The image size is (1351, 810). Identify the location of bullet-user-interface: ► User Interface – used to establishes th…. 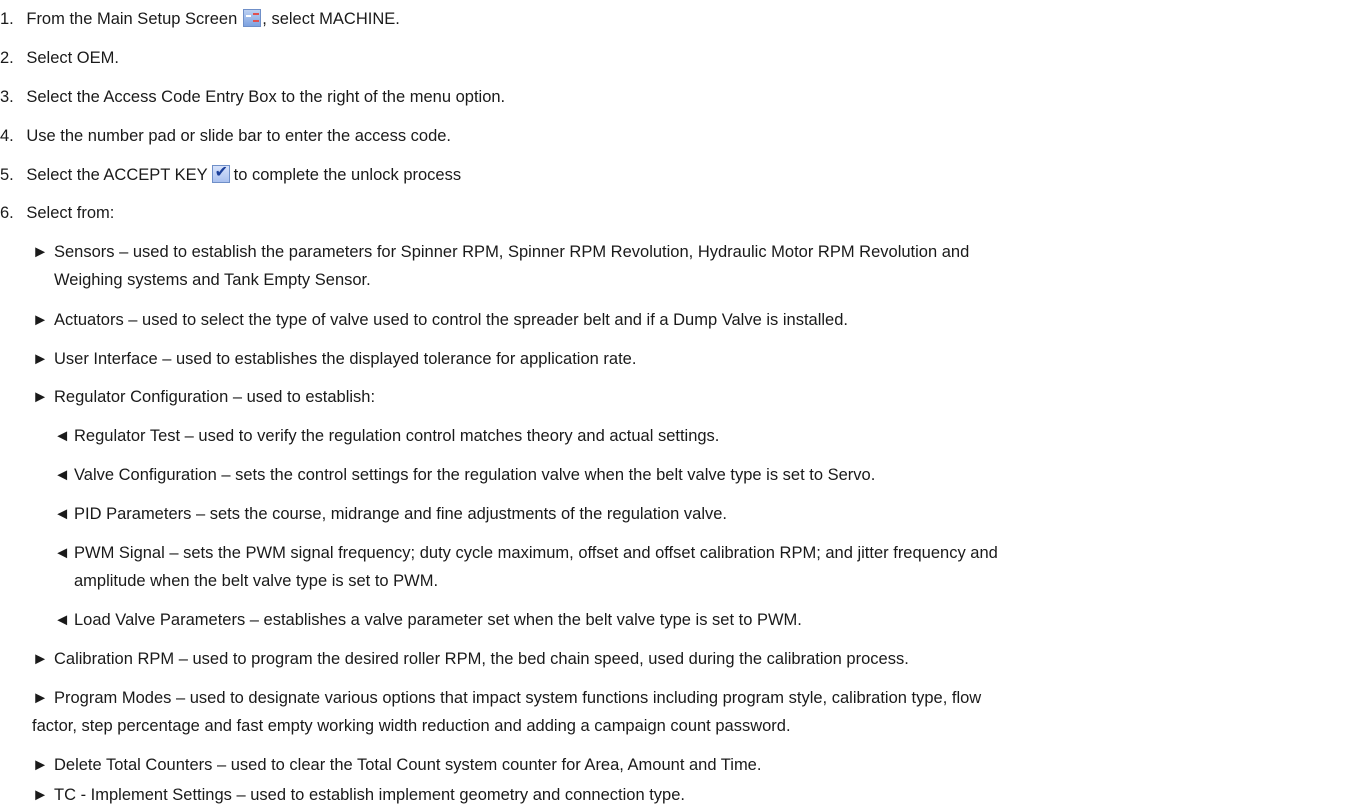
(334, 359).